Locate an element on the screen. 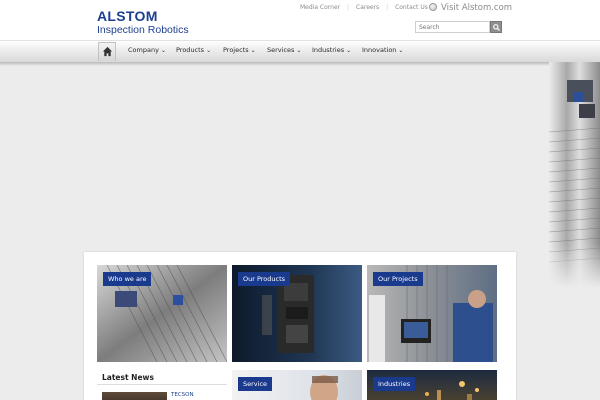 Image resolution: width=600 pixels, height=400 pixels. news-item-link: TECSON is located at coordinates (182, 395).